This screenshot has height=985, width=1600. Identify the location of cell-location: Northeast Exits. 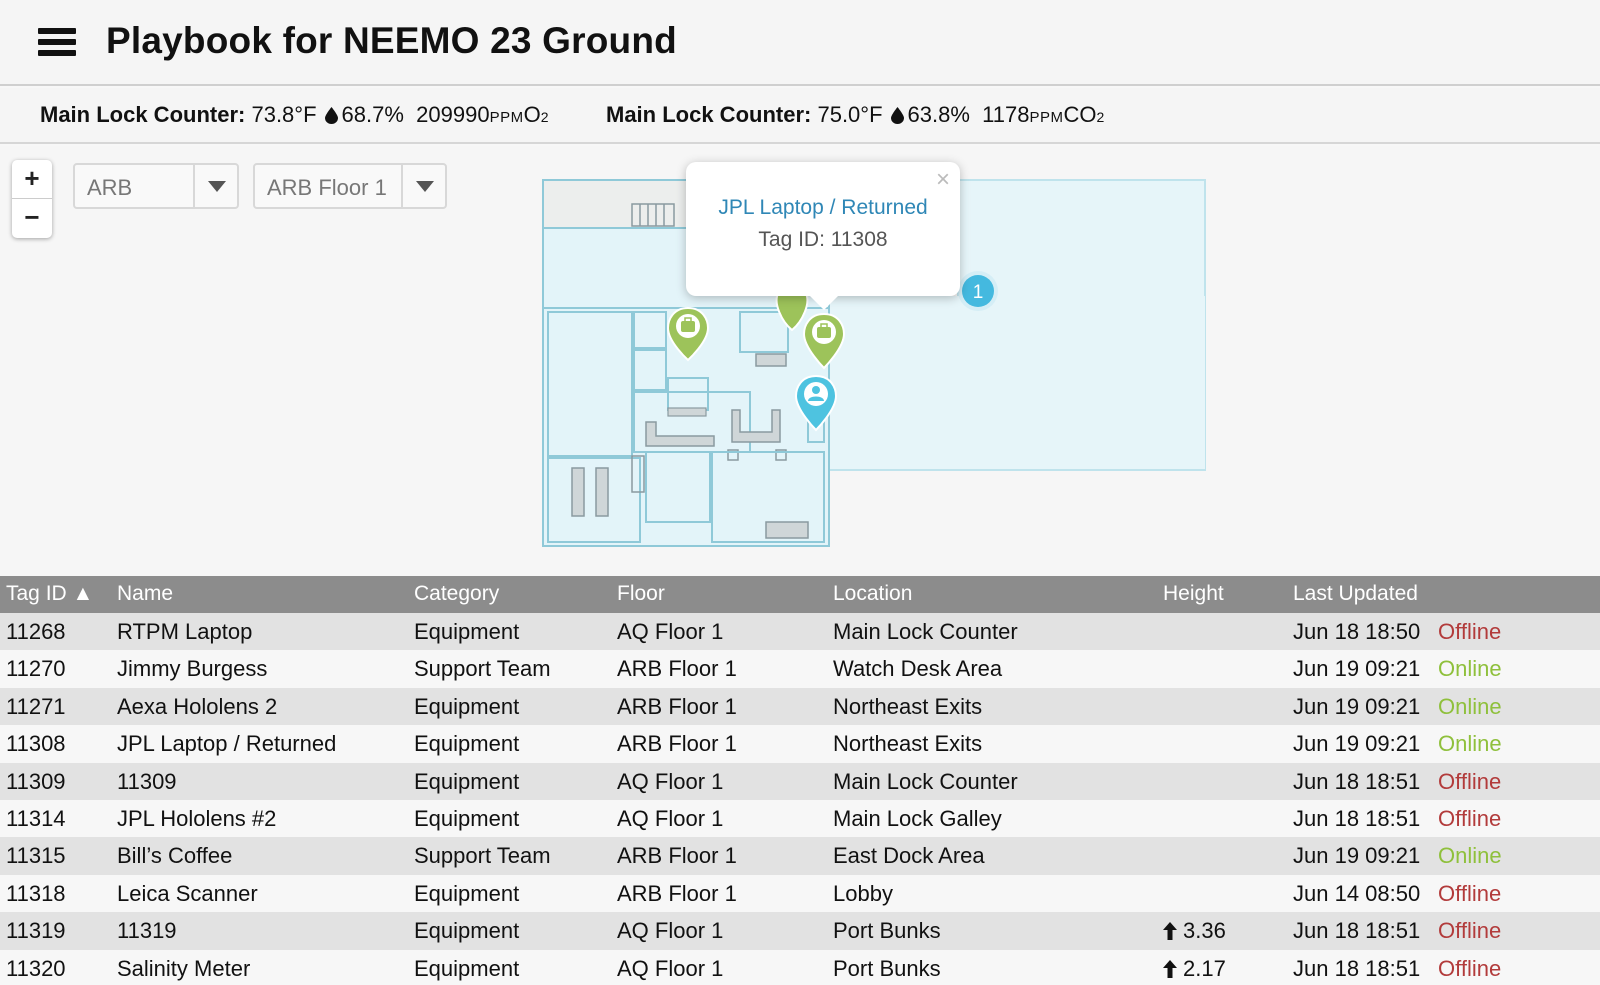
(908, 744).